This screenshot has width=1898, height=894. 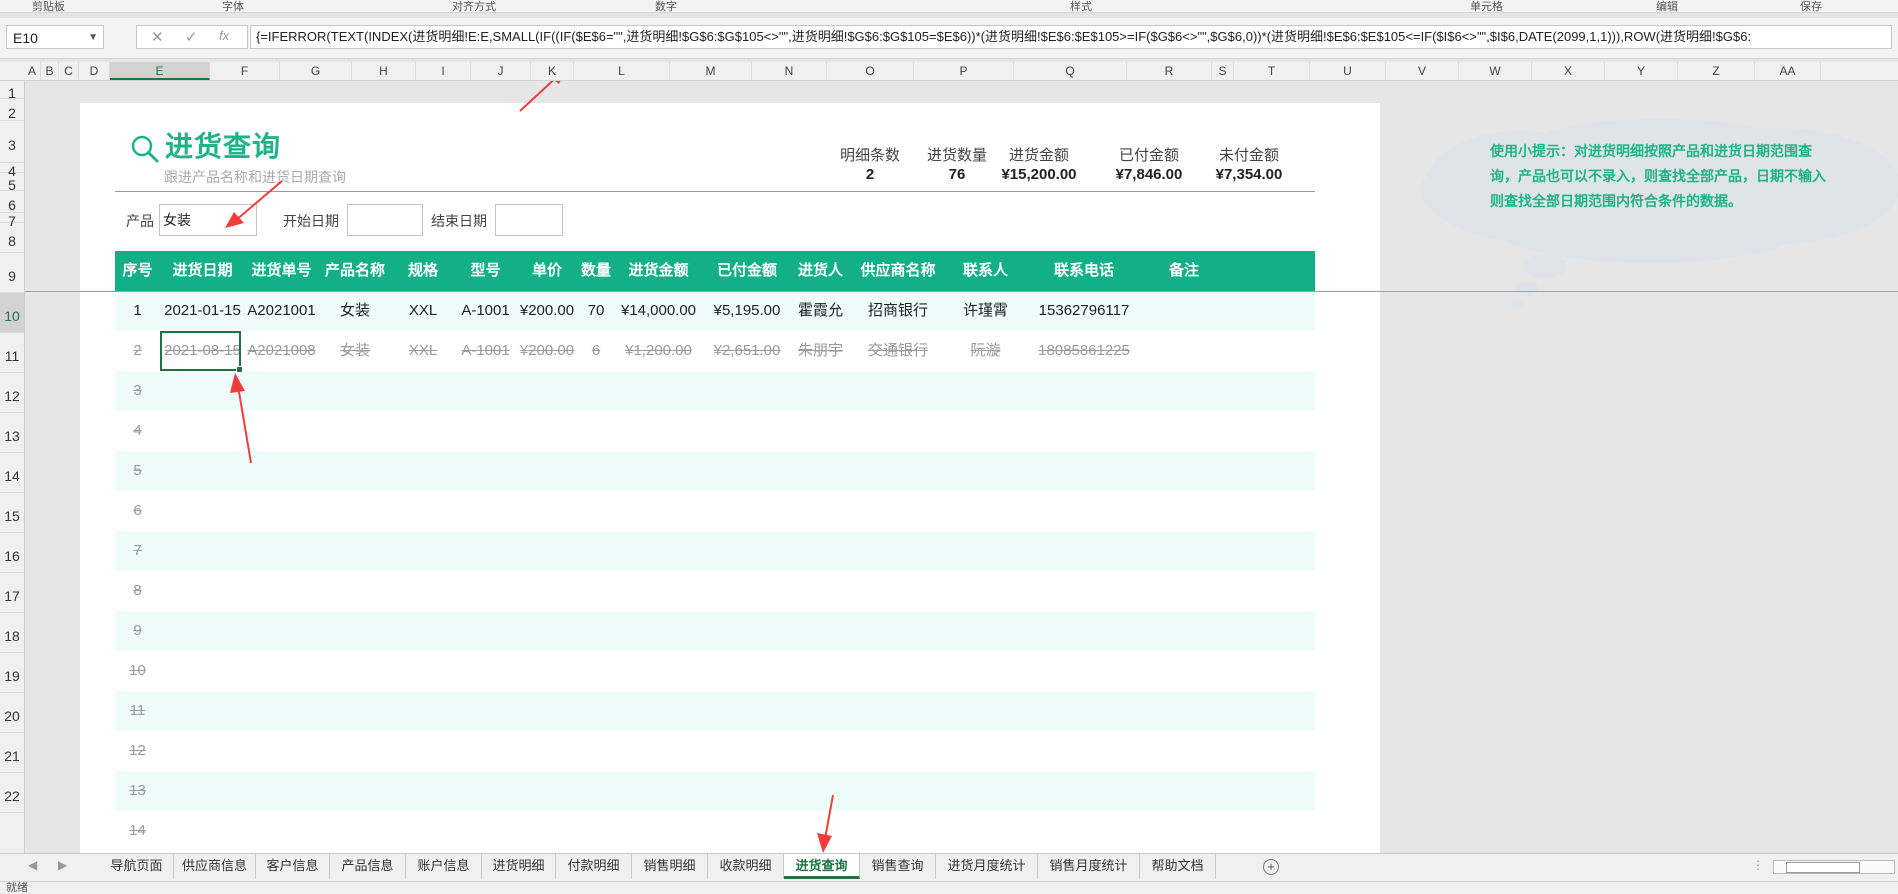 I want to click on table-cell: 1, so click(x=137, y=311).